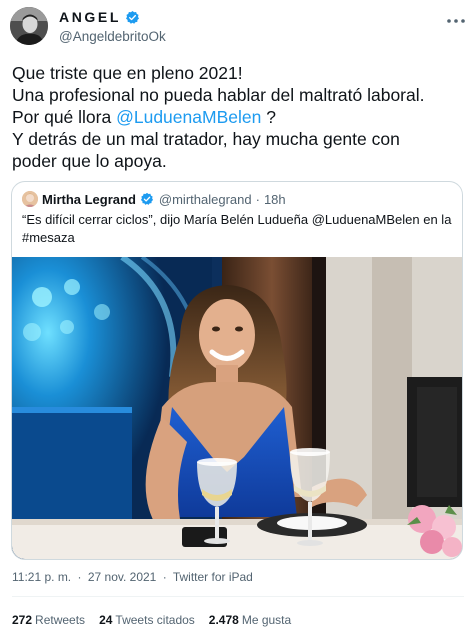  I want to click on quoted-author-name: Mirtha Legrand, so click(89, 199).